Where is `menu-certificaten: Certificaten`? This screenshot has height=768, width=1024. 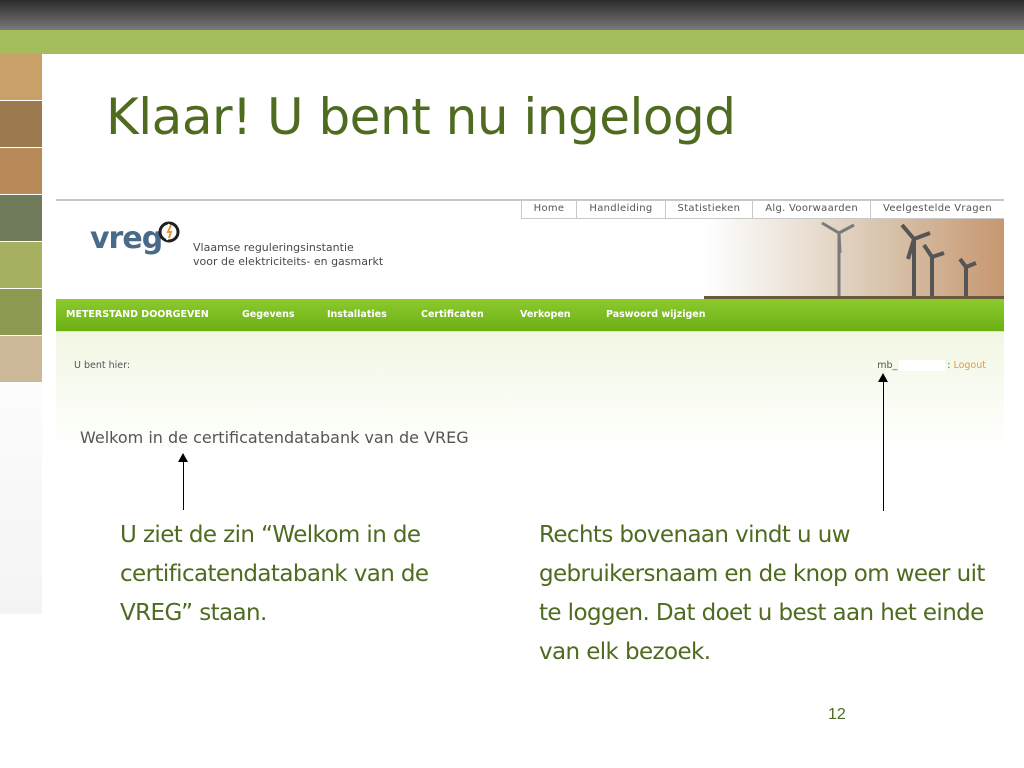 menu-certificaten: Certificaten is located at coordinates (452, 314).